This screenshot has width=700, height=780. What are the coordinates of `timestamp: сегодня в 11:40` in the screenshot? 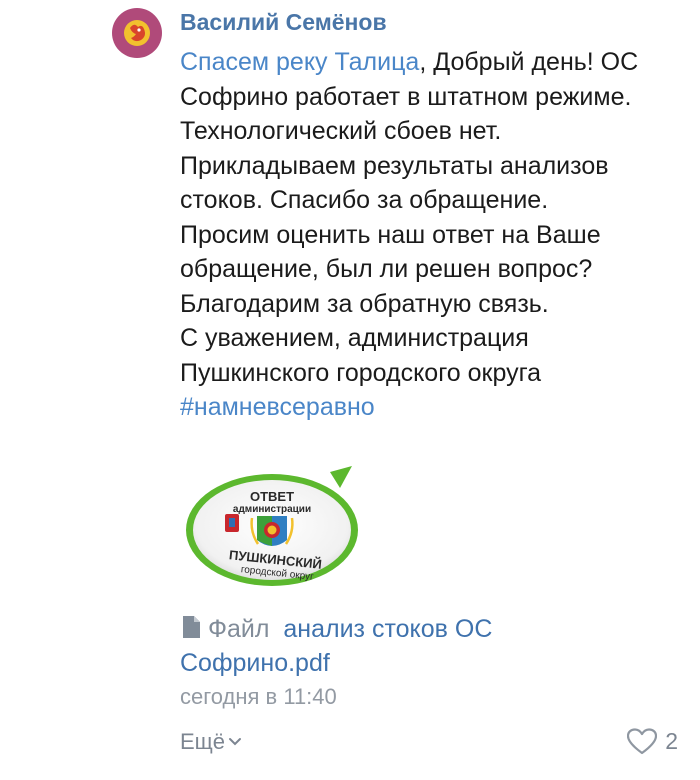 It's located at (258, 697).